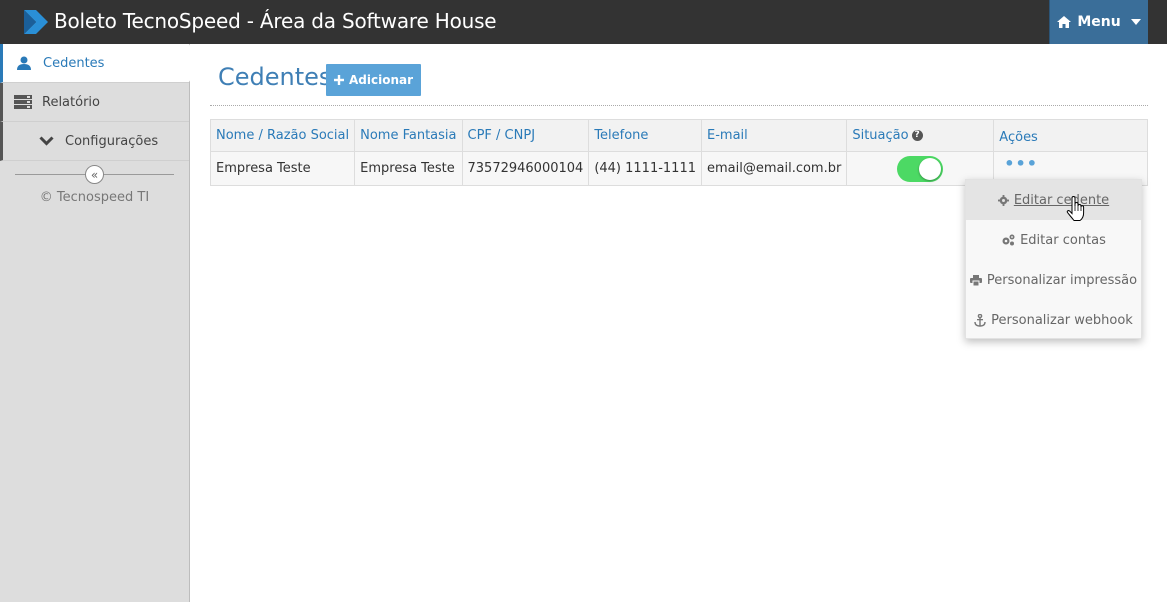 This screenshot has height=602, width=1167. I want to click on caret-down-icon, so click(1135, 22).